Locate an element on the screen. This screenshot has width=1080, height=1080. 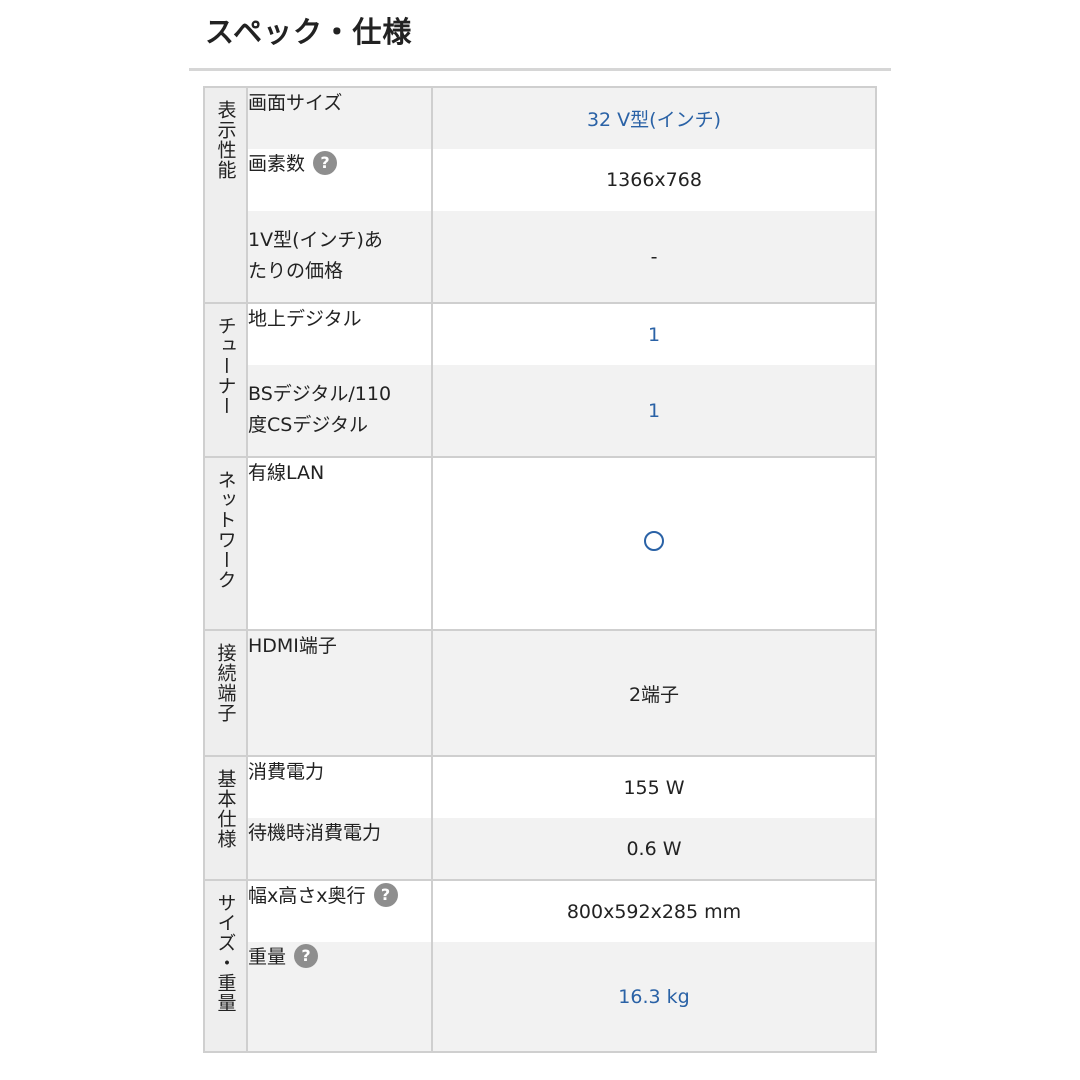
table-row: 画素数? 1366x768 is located at coordinates (540, 180).